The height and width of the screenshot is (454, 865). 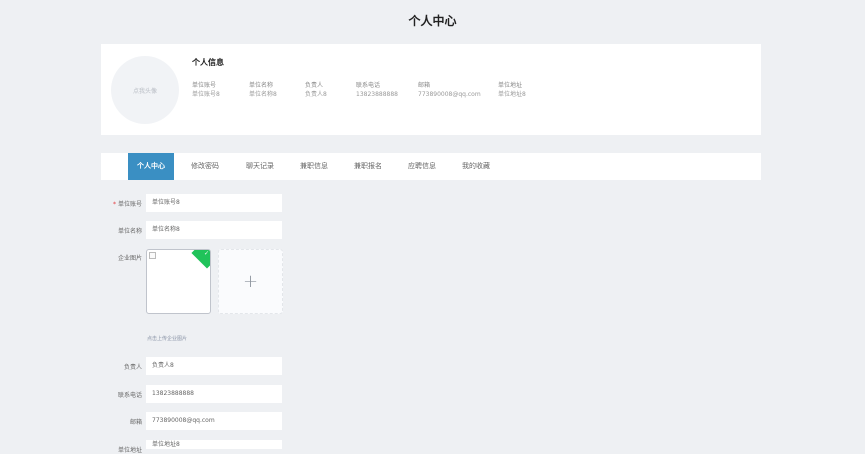 What do you see at coordinates (510, 85) in the screenshot?
I see `profile-field-label: 单位地址` at bounding box center [510, 85].